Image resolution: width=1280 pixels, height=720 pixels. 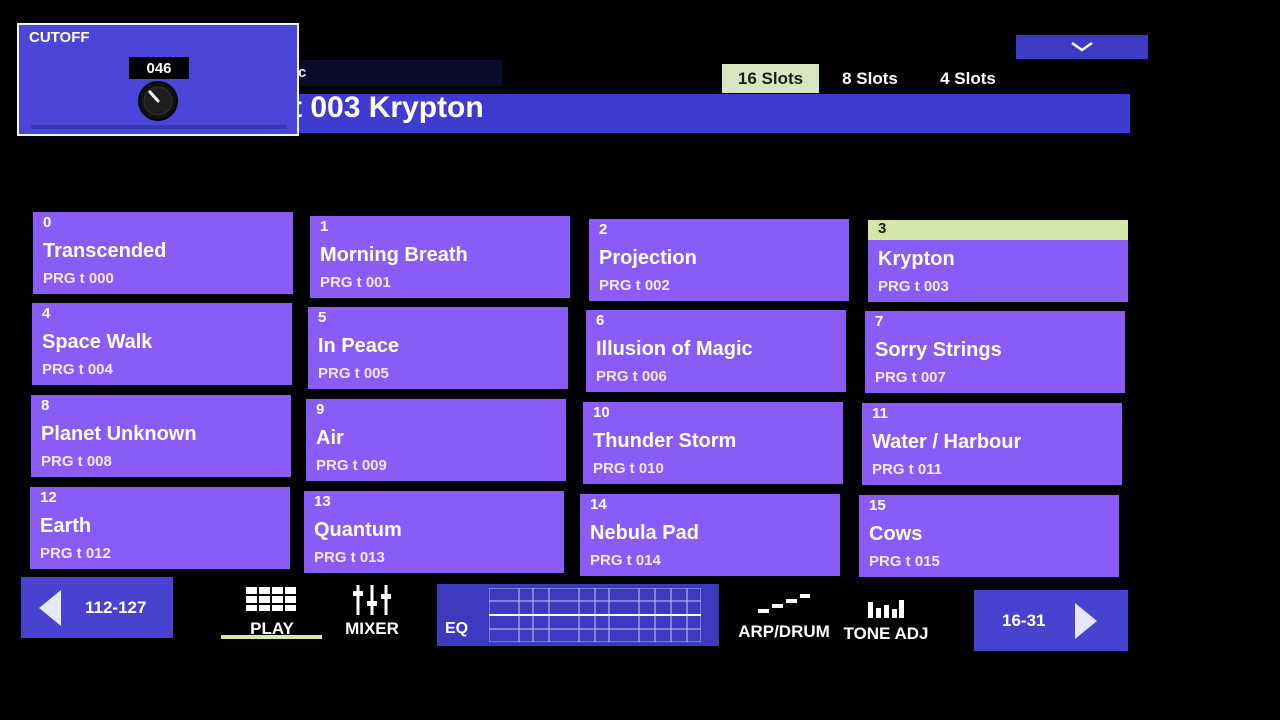 What do you see at coordinates (324, 226) in the screenshot?
I see `slot-number: 1` at bounding box center [324, 226].